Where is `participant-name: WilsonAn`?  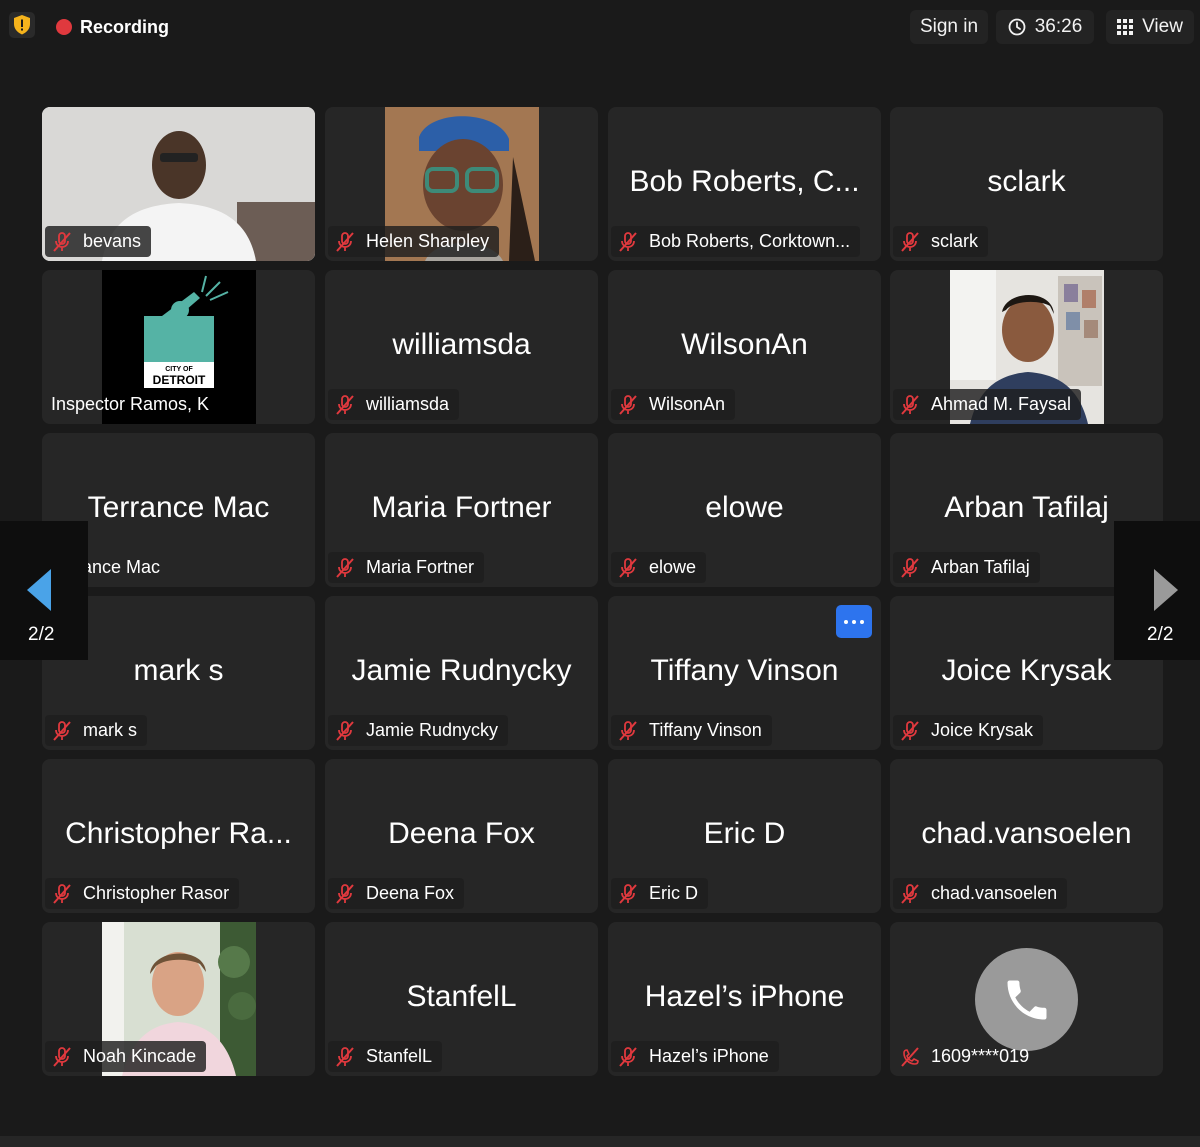
participant-name: WilsonAn is located at coordinates (687, 404).